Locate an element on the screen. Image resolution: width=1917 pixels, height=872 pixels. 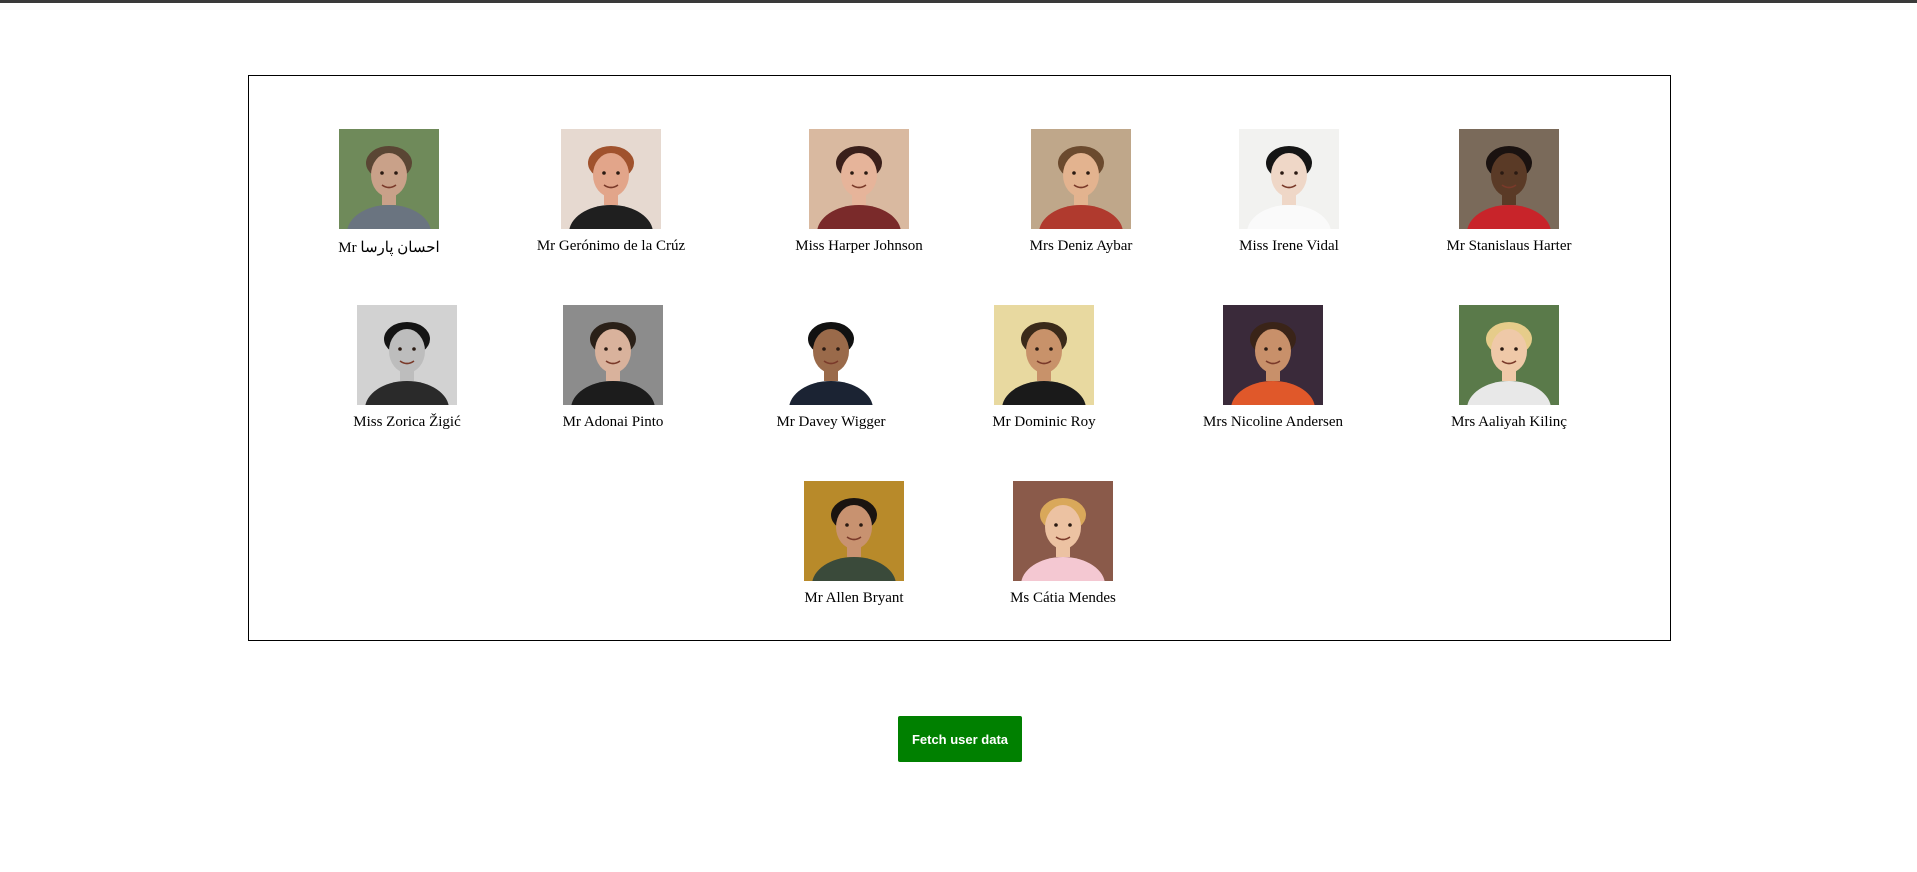
user-card: Miss Zorica Žigić is located at coordinates (407, 368).